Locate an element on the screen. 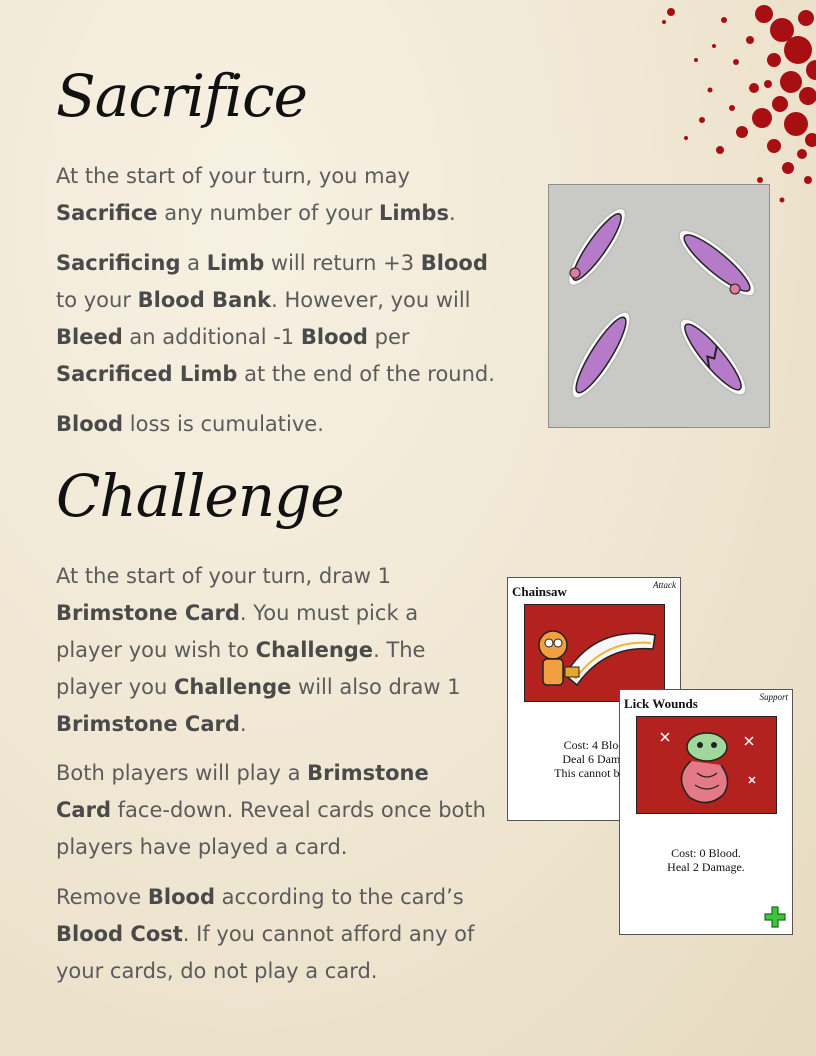  card-type: Attack is located at coordinates (664, 585).